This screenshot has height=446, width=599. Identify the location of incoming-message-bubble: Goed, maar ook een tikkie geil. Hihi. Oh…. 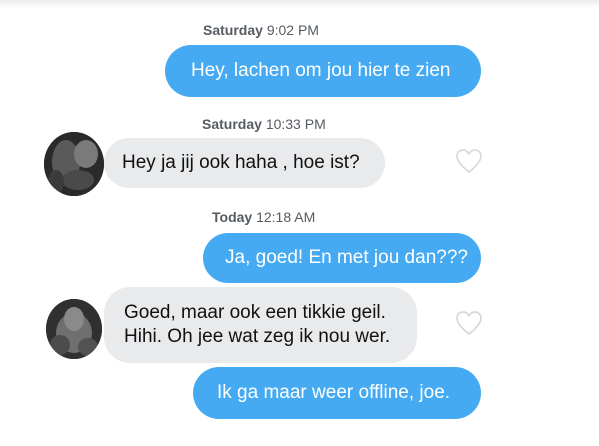
(260, 325).